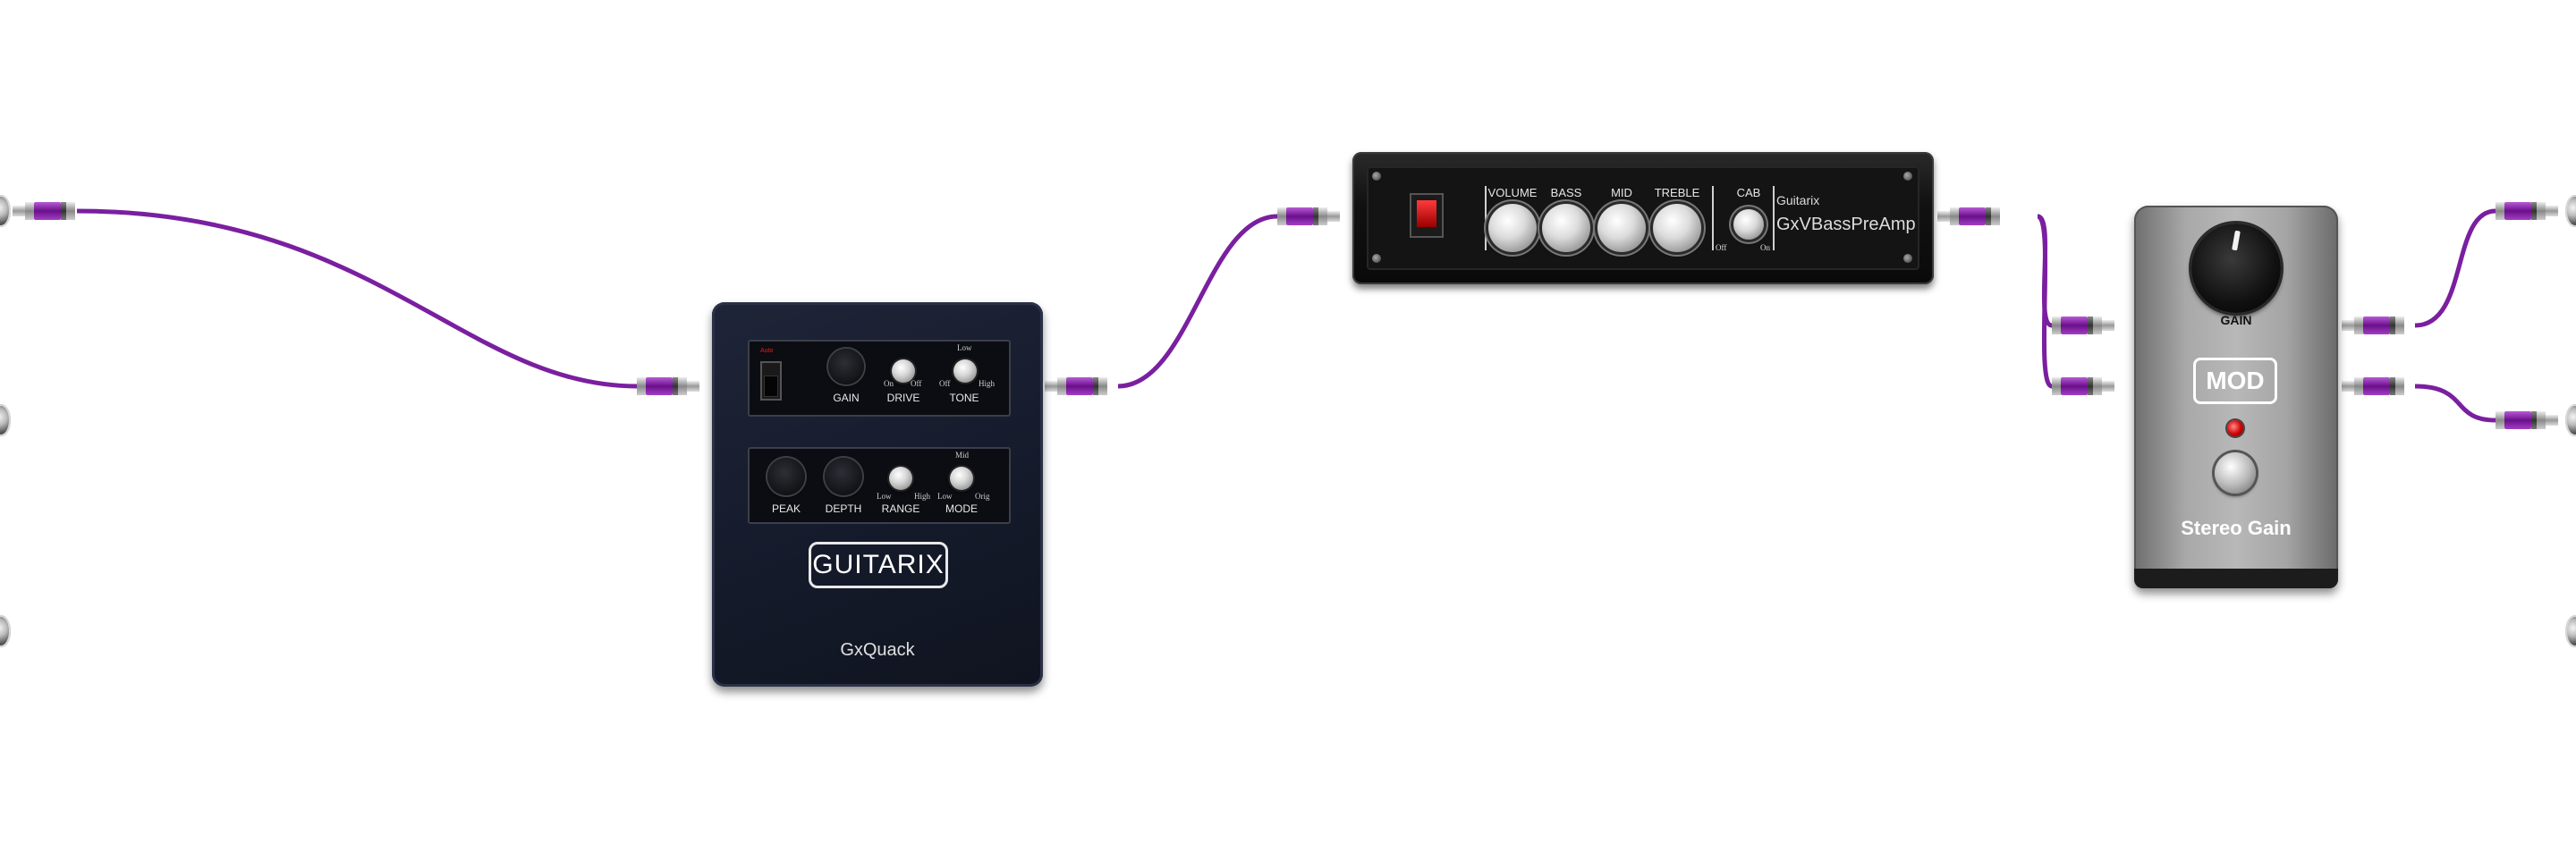 This screenshot has width=2576, height=844. Describe the element at coordinates (786, 476) in the screenshot. I see `gxquack-peak-knob` at that location.